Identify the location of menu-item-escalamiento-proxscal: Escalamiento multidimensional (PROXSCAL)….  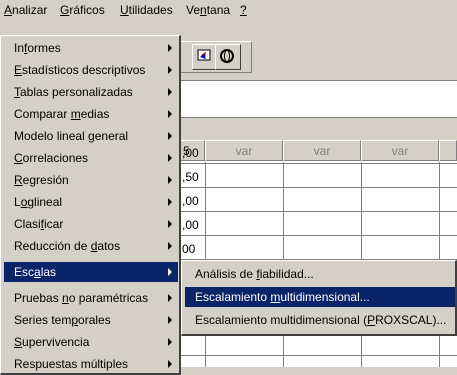
(320, 320).